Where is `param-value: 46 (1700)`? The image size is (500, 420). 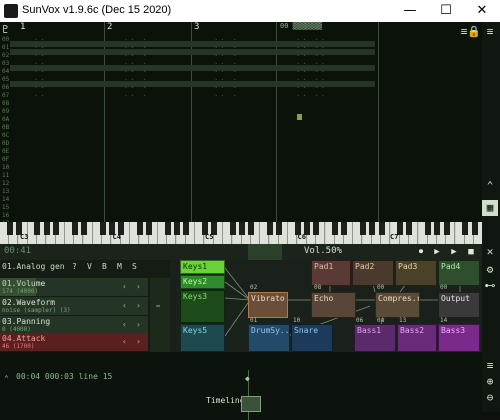
param-value: 46 (1700) is located at coordinates (18, 346).